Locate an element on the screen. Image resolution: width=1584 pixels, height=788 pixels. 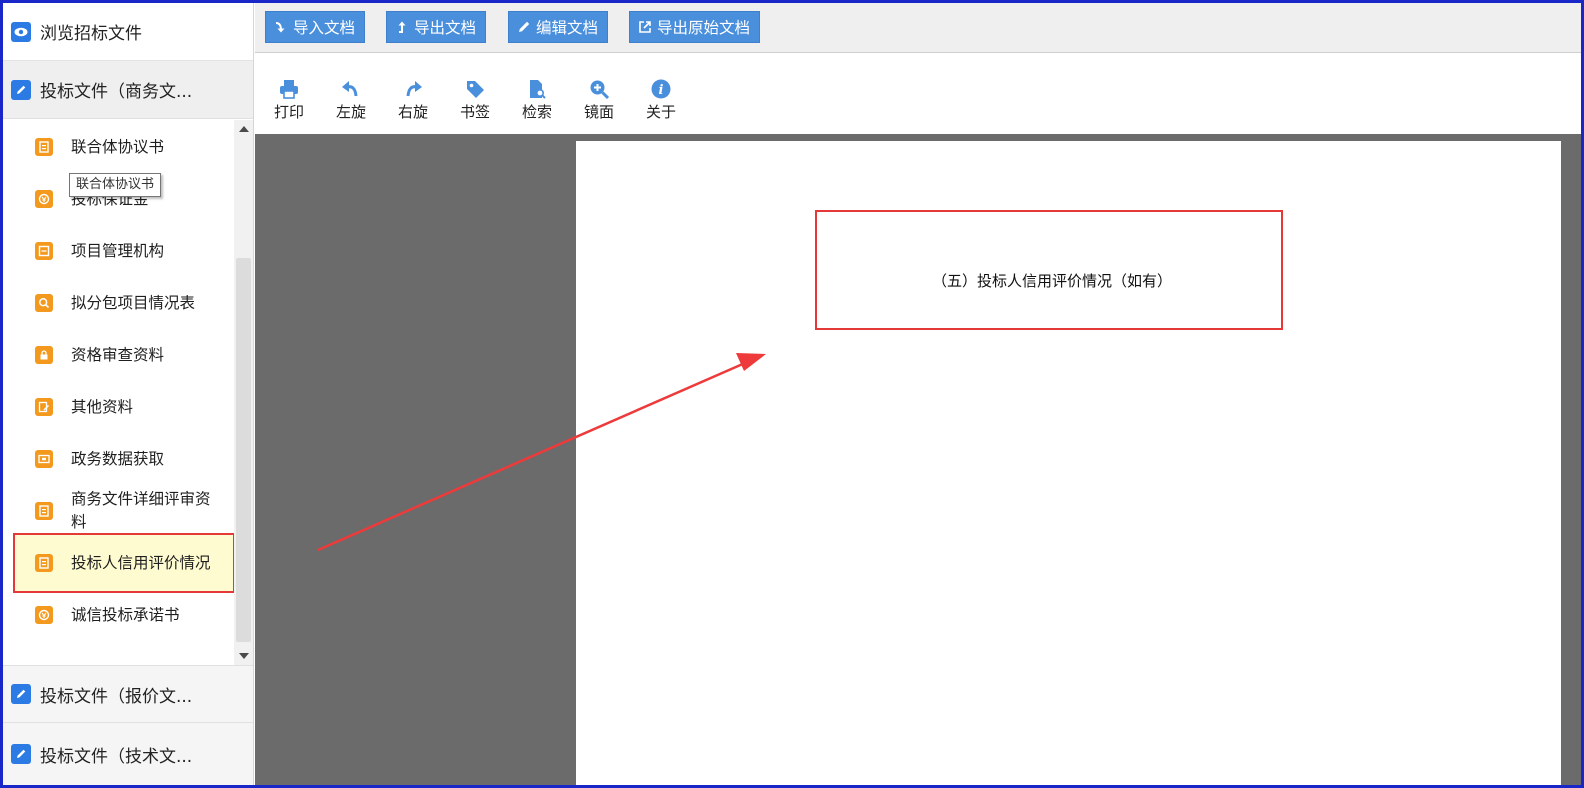
pencil-icon is located at coordinates (524, 26).